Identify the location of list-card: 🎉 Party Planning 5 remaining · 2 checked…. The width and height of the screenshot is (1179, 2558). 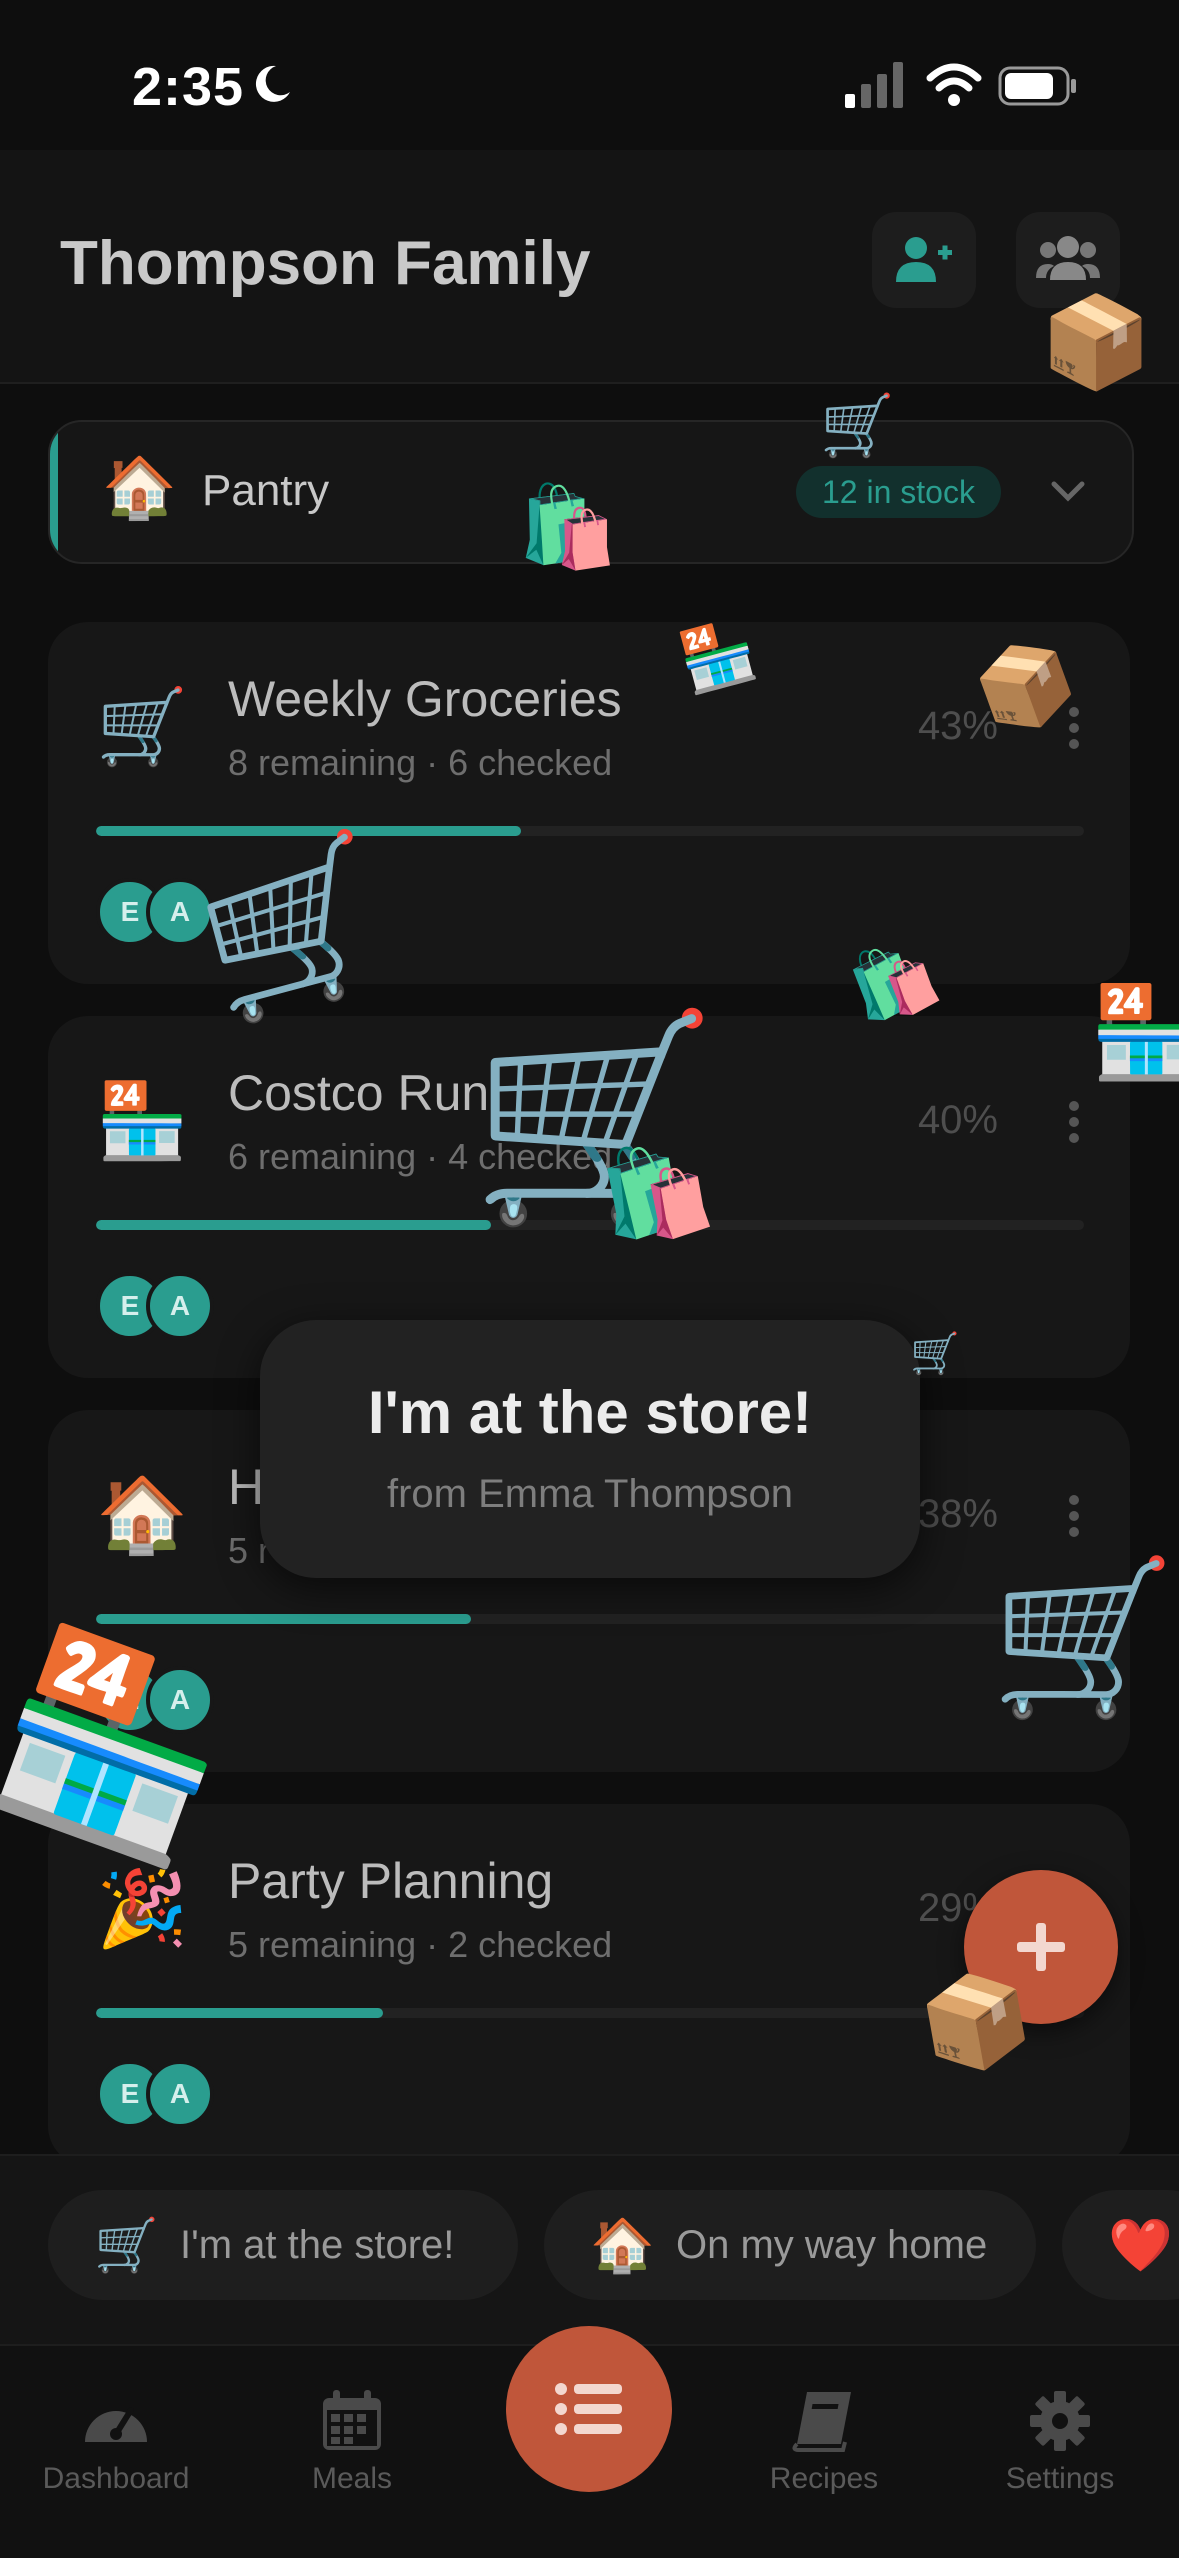
(589, 1985).